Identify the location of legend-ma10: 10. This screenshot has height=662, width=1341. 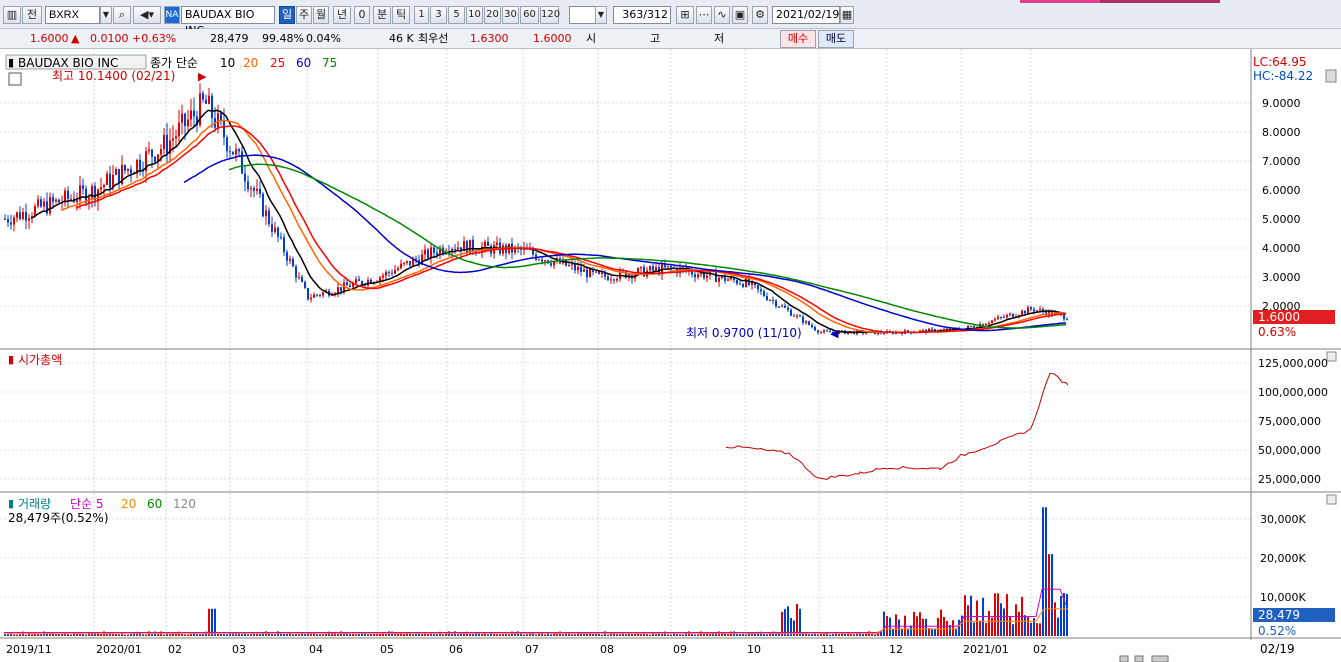
(227, 63).